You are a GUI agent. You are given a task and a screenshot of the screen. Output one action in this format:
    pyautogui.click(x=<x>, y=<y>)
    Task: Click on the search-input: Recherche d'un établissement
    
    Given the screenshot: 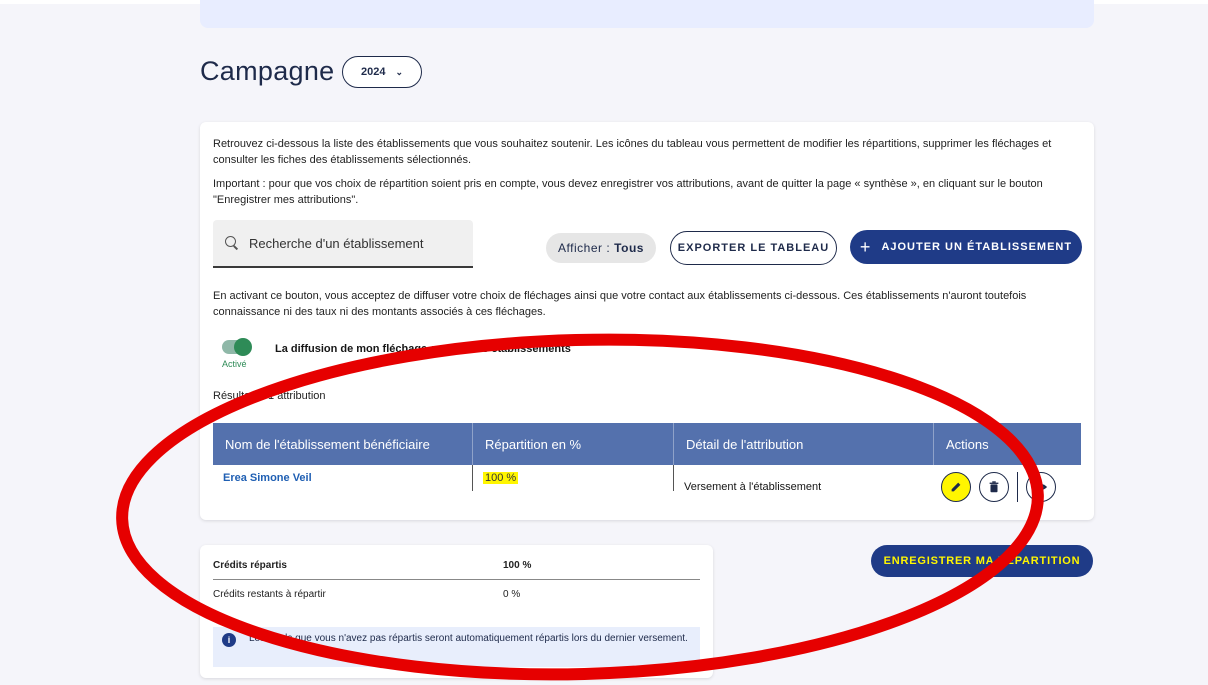 What is the action you would take?
    pyautogui.click(x=343, y=244)
    